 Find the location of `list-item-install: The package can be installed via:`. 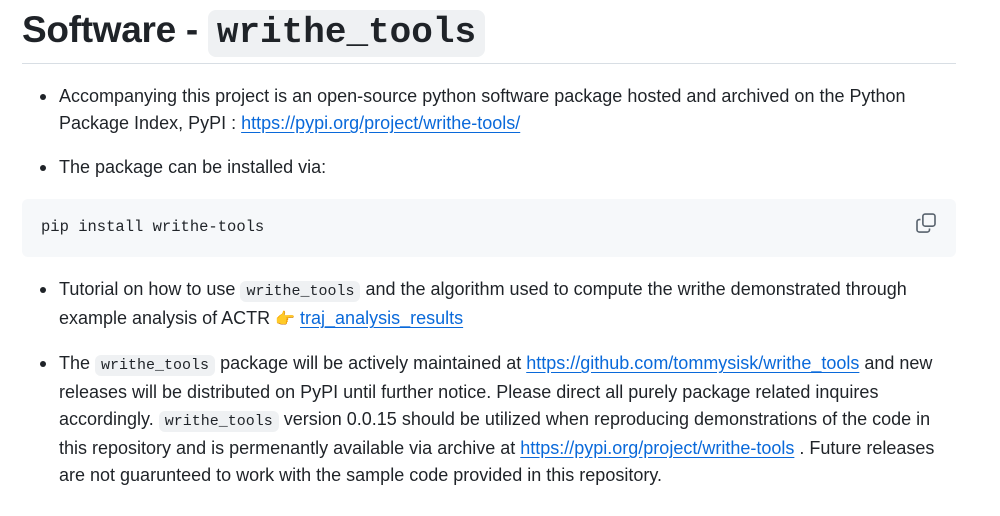

list-item-install: The package can be installed via: is located at coordinates (491, 167).